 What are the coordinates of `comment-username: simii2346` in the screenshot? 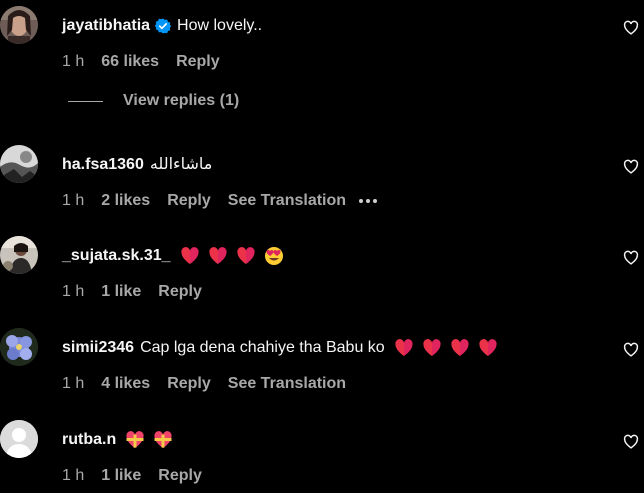 It's located at (98, 348).